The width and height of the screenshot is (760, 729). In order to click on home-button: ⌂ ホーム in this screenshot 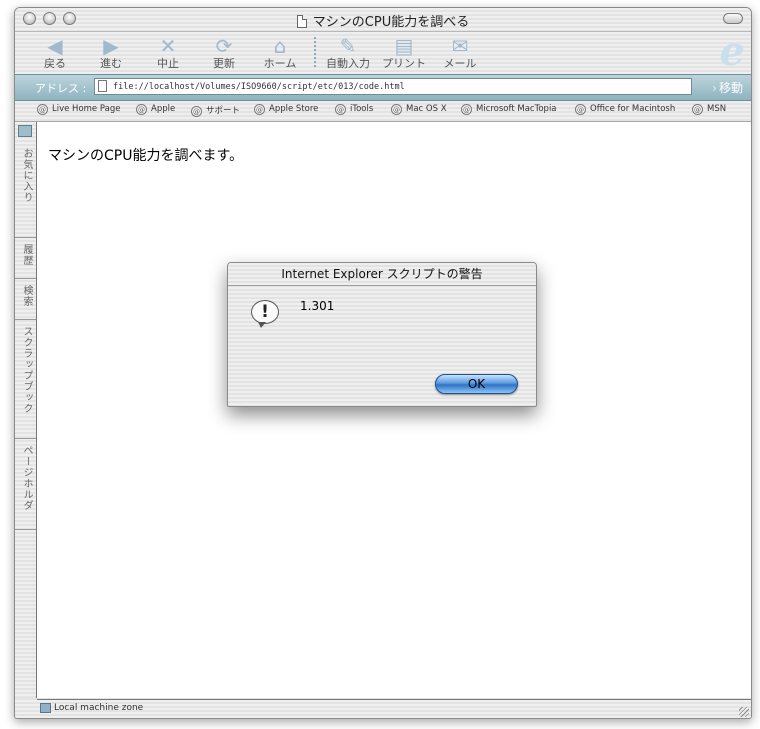, I will do `click(280, 52)`.